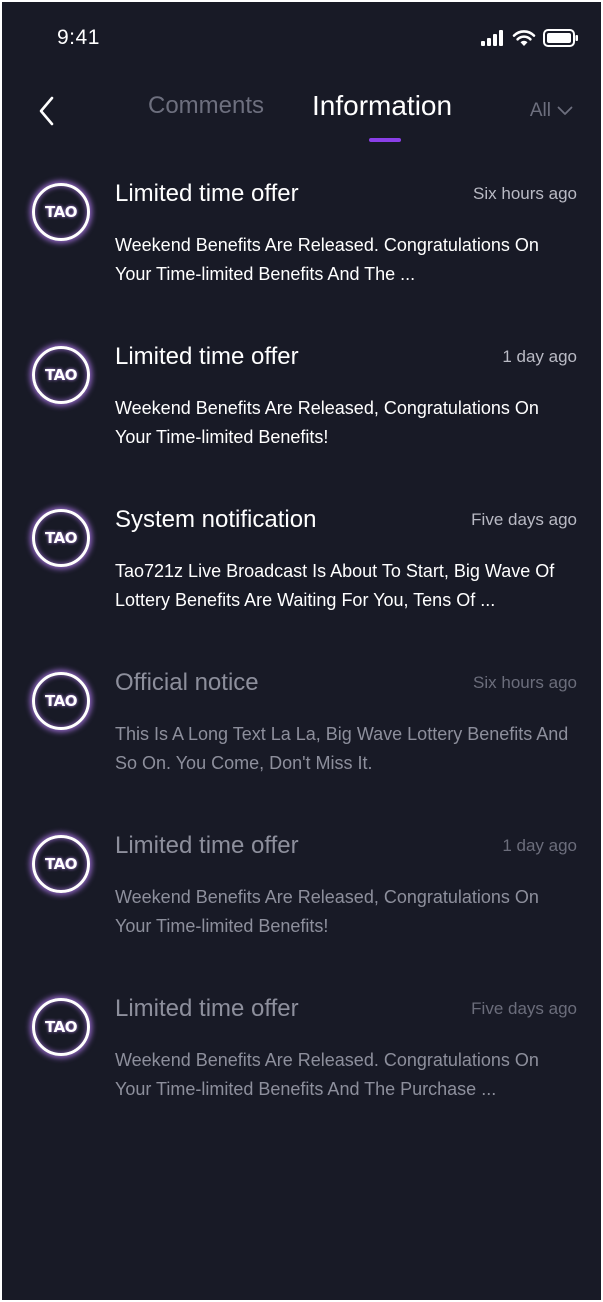 The width and height of the screenshot is (603, 1302). Describe the element at coordinates (206, 106) in the screenshot. I see `tab-comments: Comments` at that location.